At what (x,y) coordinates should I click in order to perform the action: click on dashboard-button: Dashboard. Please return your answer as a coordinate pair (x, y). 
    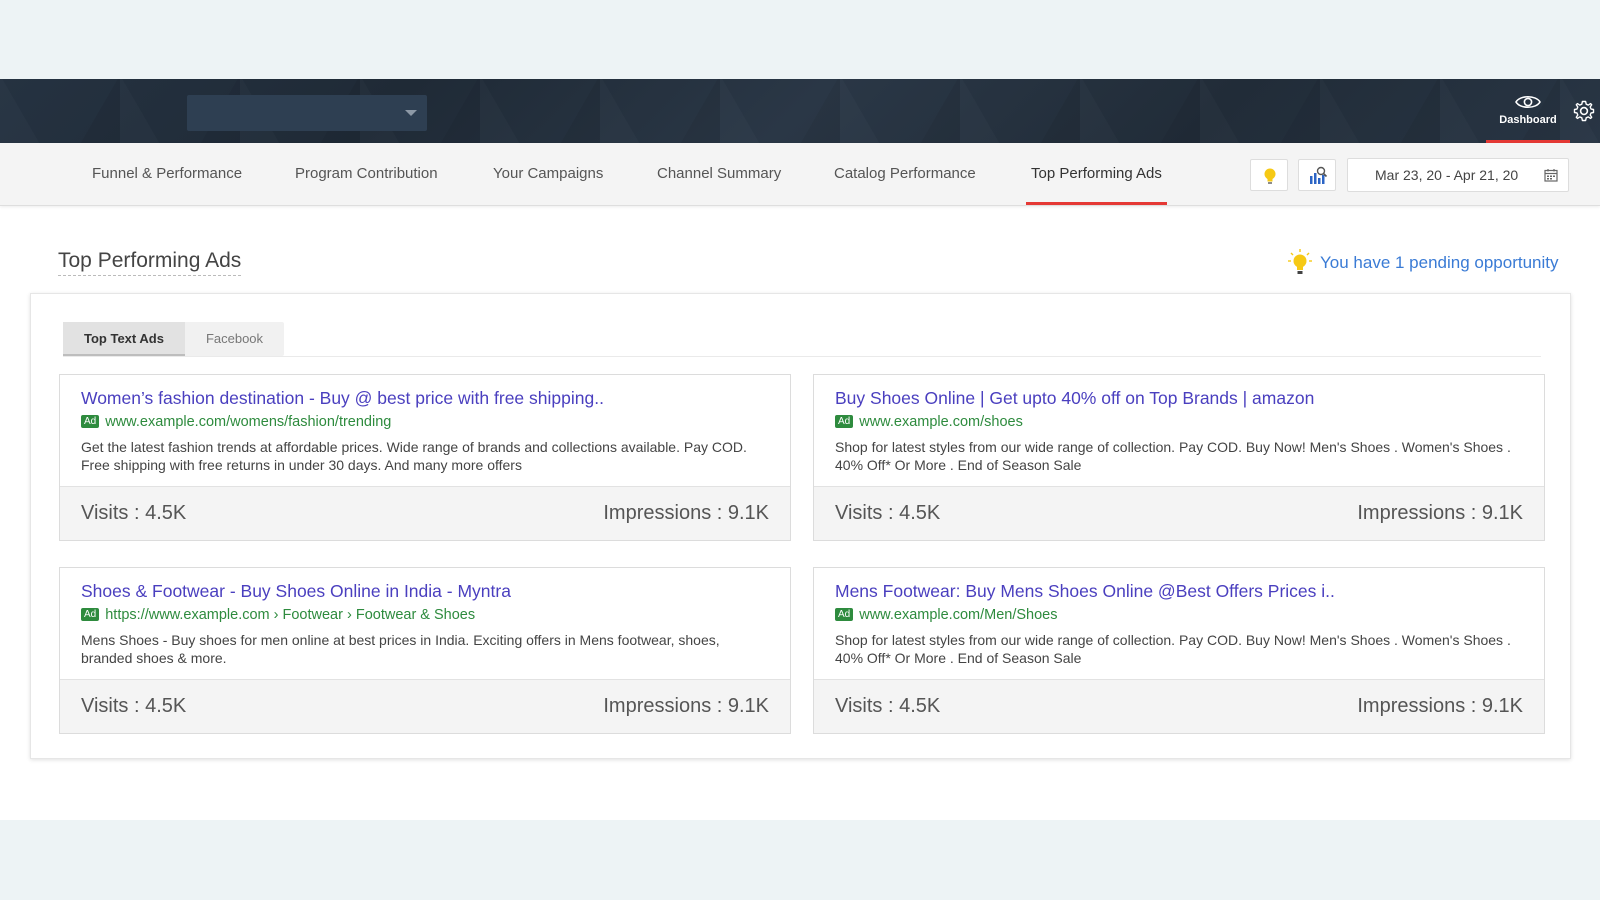
    Looking at the image, I should click on (1528, 118).